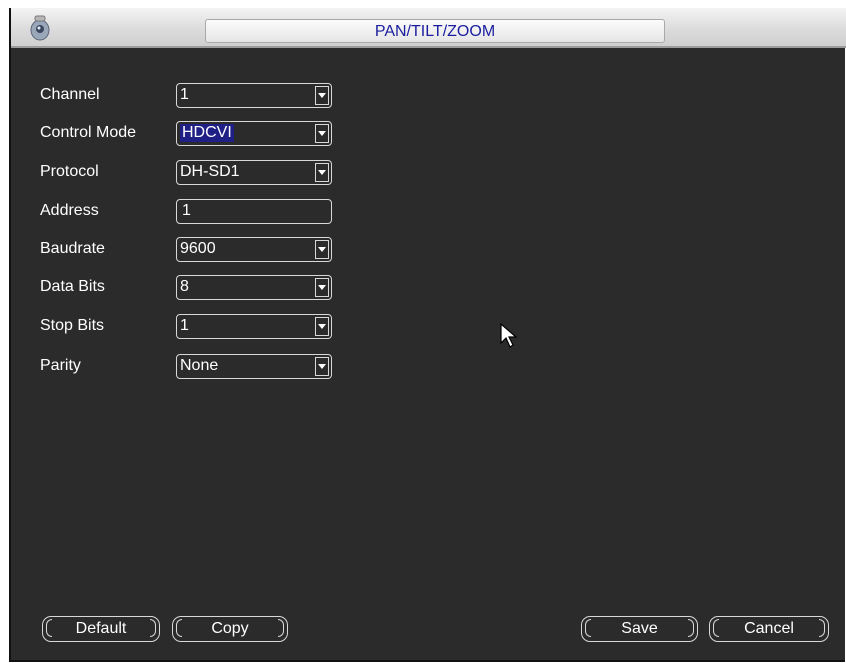 This screenshot has height=663, width=846. I want to click on control-mode-value: HDCVI, so click(207, 133).